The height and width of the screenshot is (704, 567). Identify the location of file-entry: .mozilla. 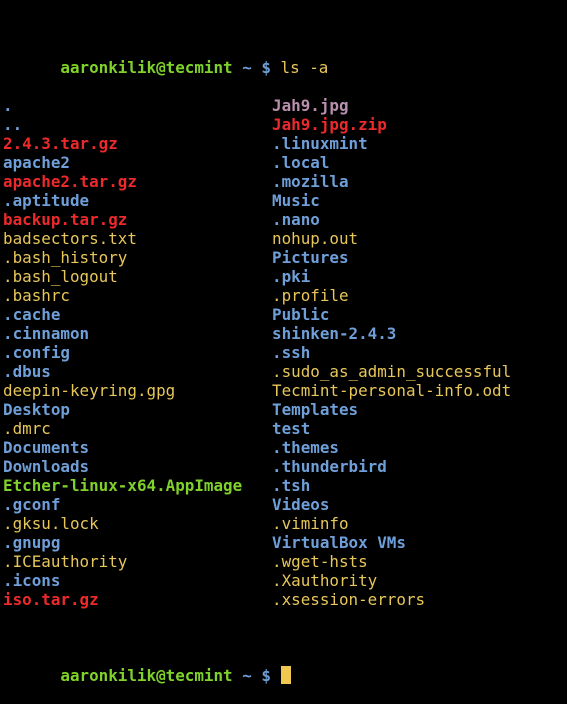
(310, 181).